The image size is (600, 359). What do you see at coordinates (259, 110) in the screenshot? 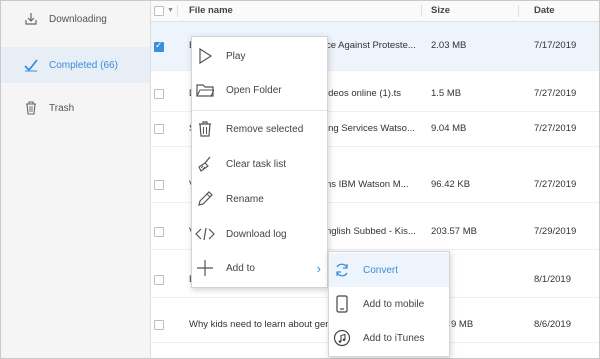
I see `menu-separator` at bounding box center [259, 110].